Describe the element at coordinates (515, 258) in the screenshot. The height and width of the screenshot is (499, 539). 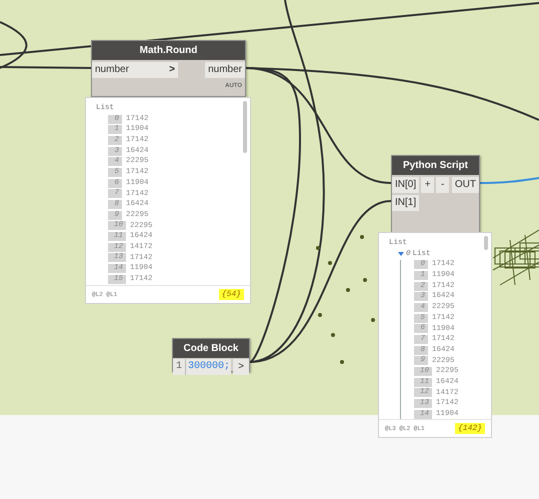
I see `wireframe-drawing` at that location.